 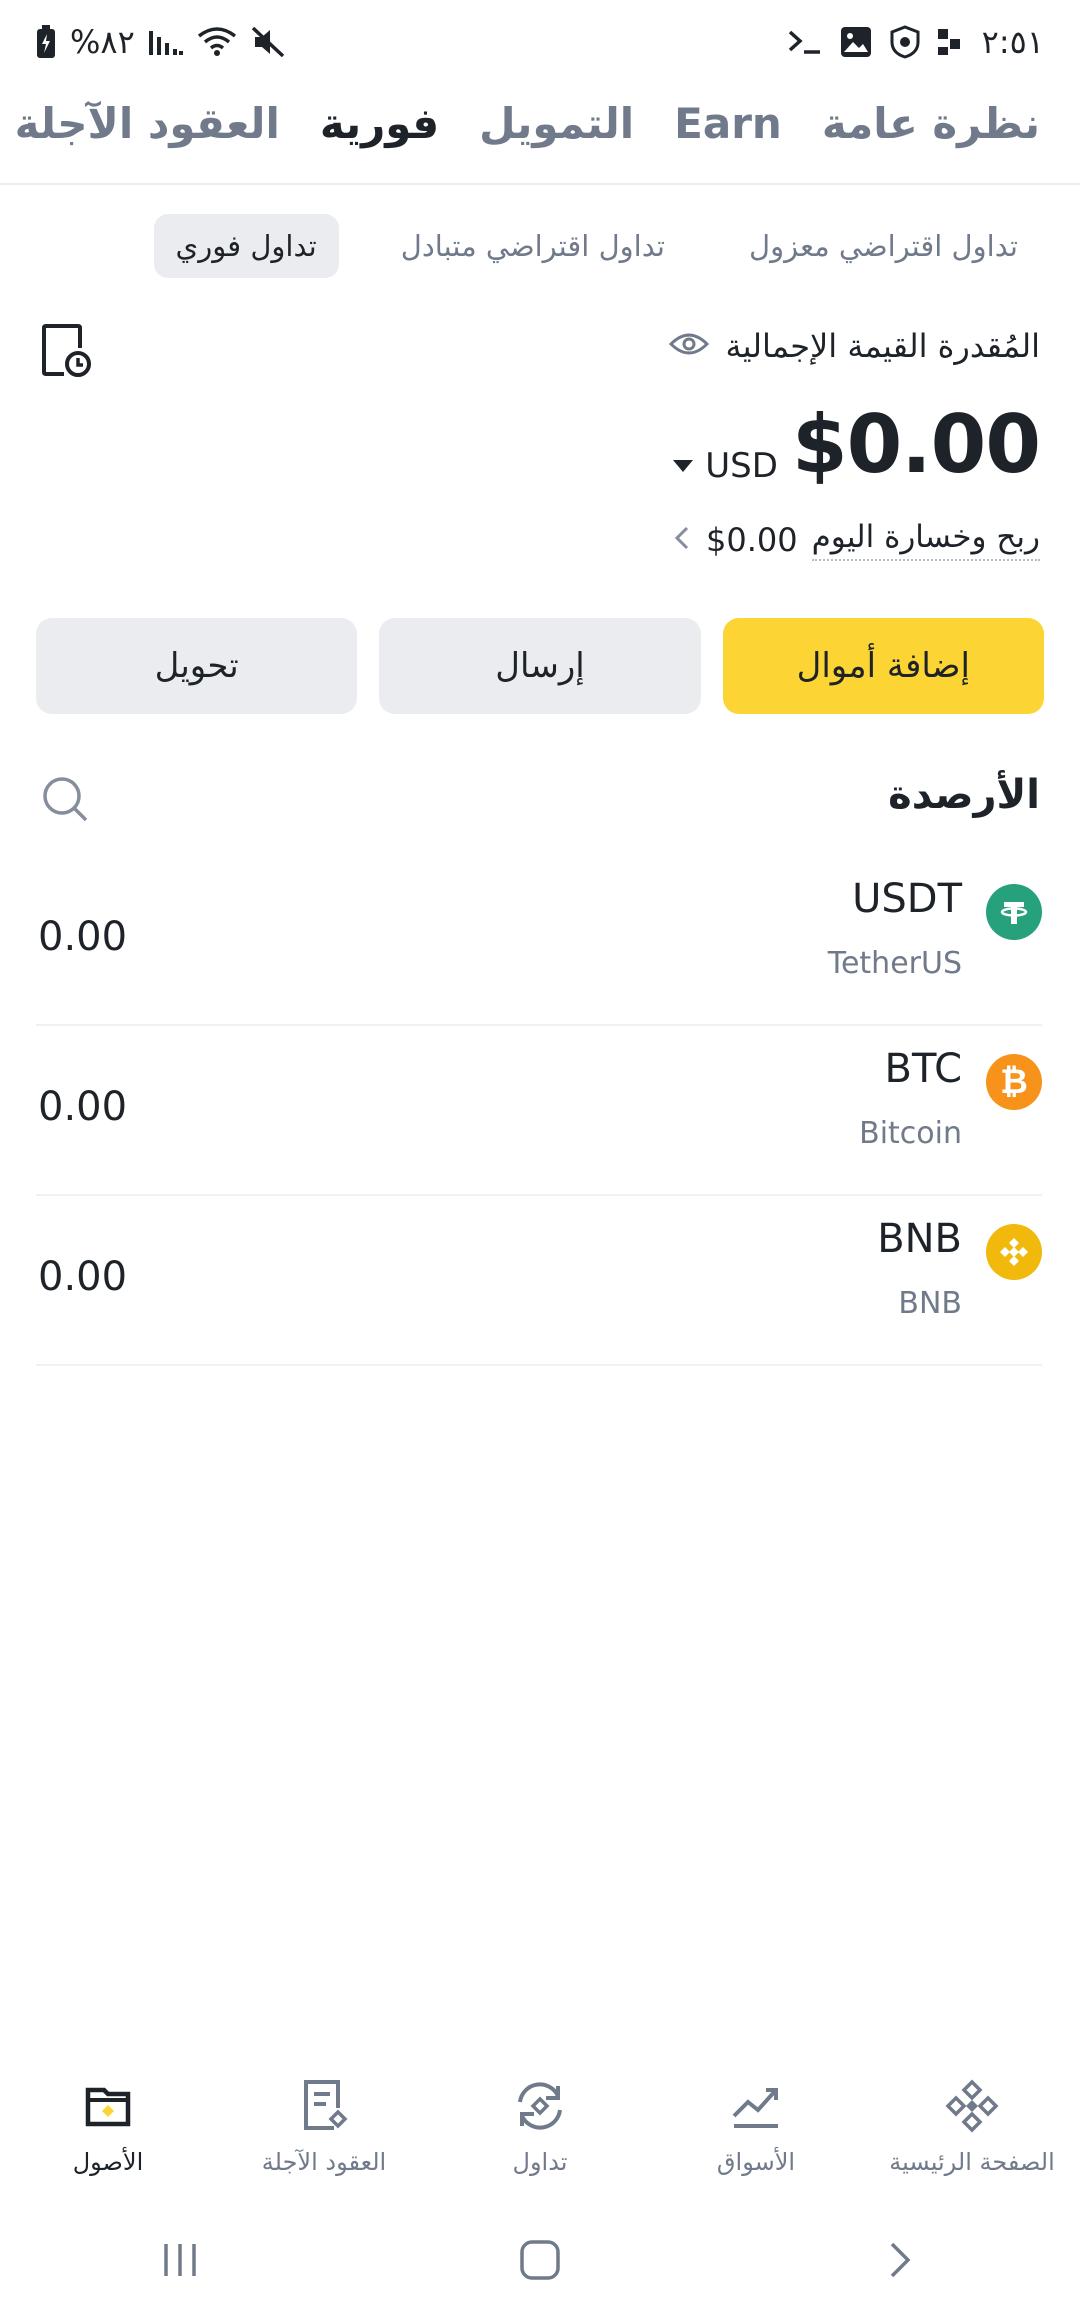 What do you see at coordinates (108, 2139) in the screenshot?
I see `nav-assets: الأصول` at bounding box center [108, 2139].